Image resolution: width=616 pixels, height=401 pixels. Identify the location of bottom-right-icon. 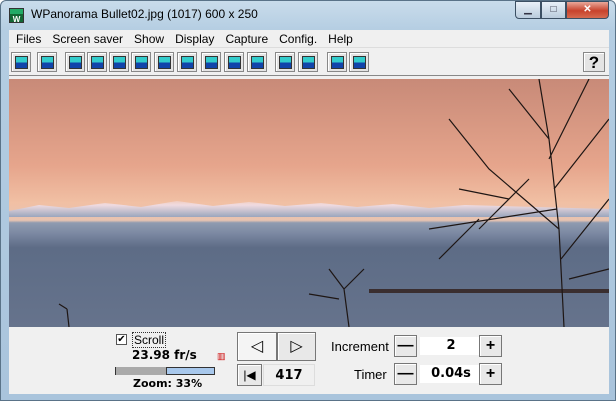
(187, 62).